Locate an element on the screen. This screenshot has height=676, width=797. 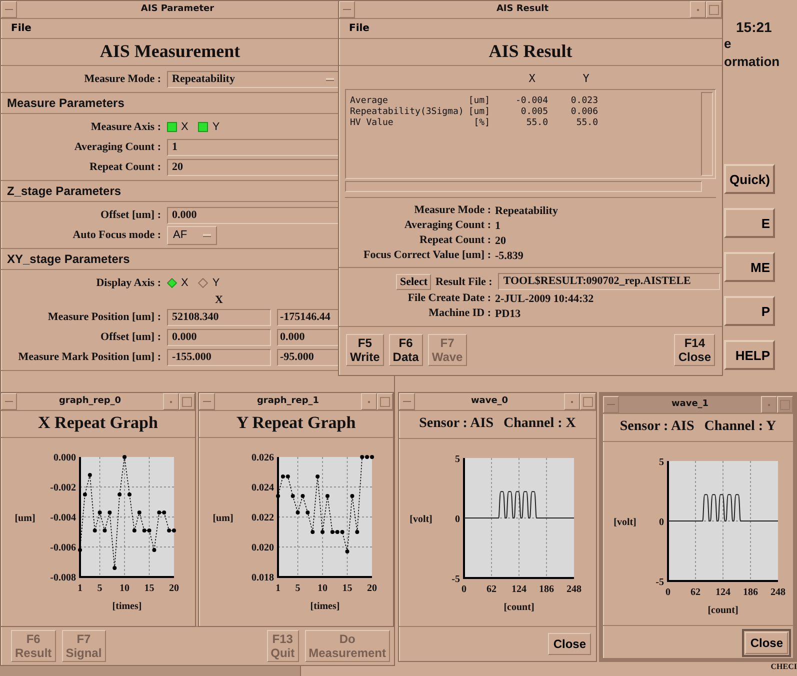
function-key-button: F5 Write is located at coordinates (365, 350).